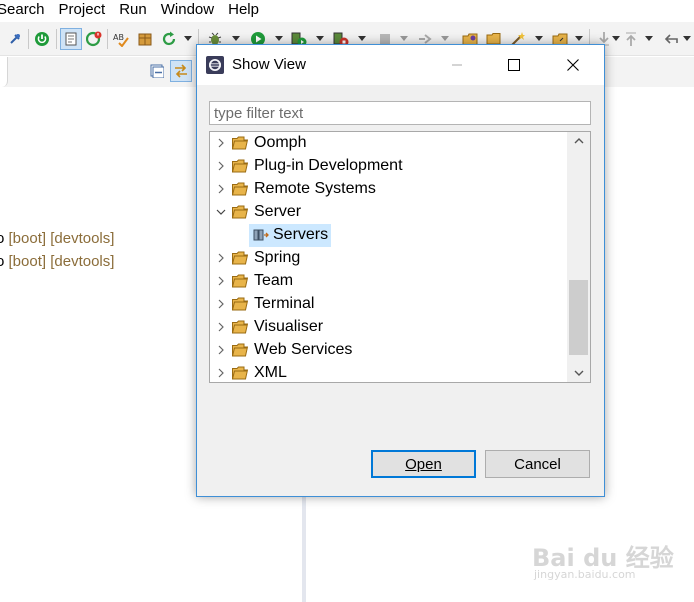 The image size is (694, 602). Describe the element at coordinates (187, 10) in the screenshot. I see `menu-window: Window` at that location.